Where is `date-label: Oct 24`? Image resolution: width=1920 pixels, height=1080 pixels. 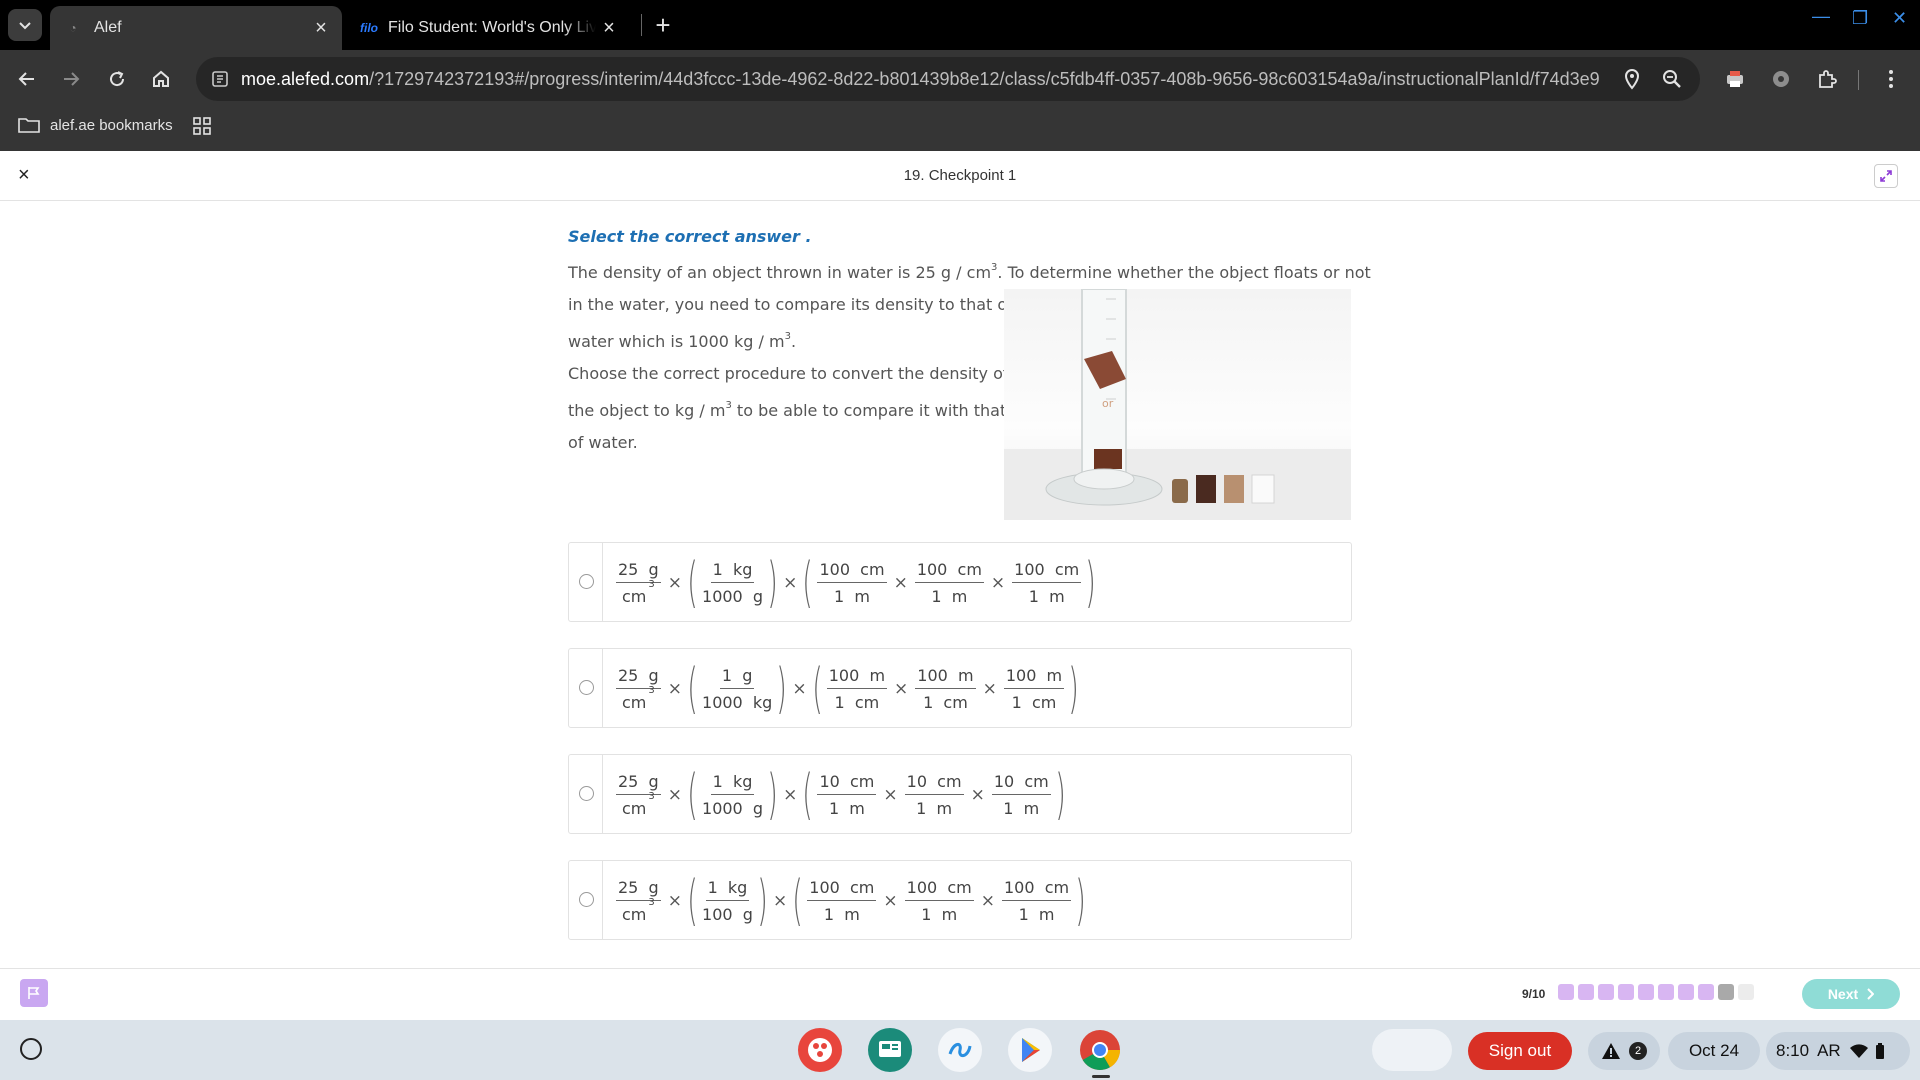 date-label: Oct 24 is located at coordinates (1714, 1050).